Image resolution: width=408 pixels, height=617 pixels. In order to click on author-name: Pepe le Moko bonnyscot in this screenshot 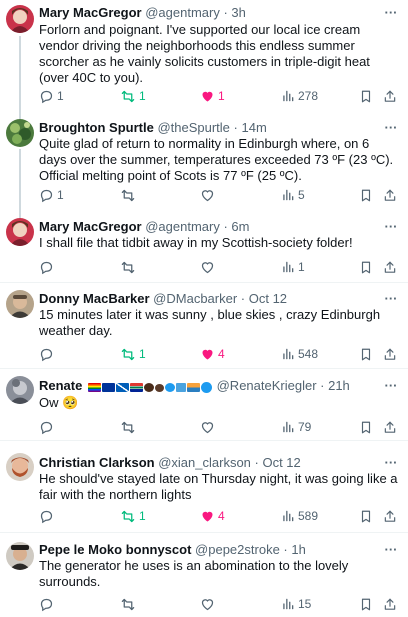, I will do `click(115, 549)`.